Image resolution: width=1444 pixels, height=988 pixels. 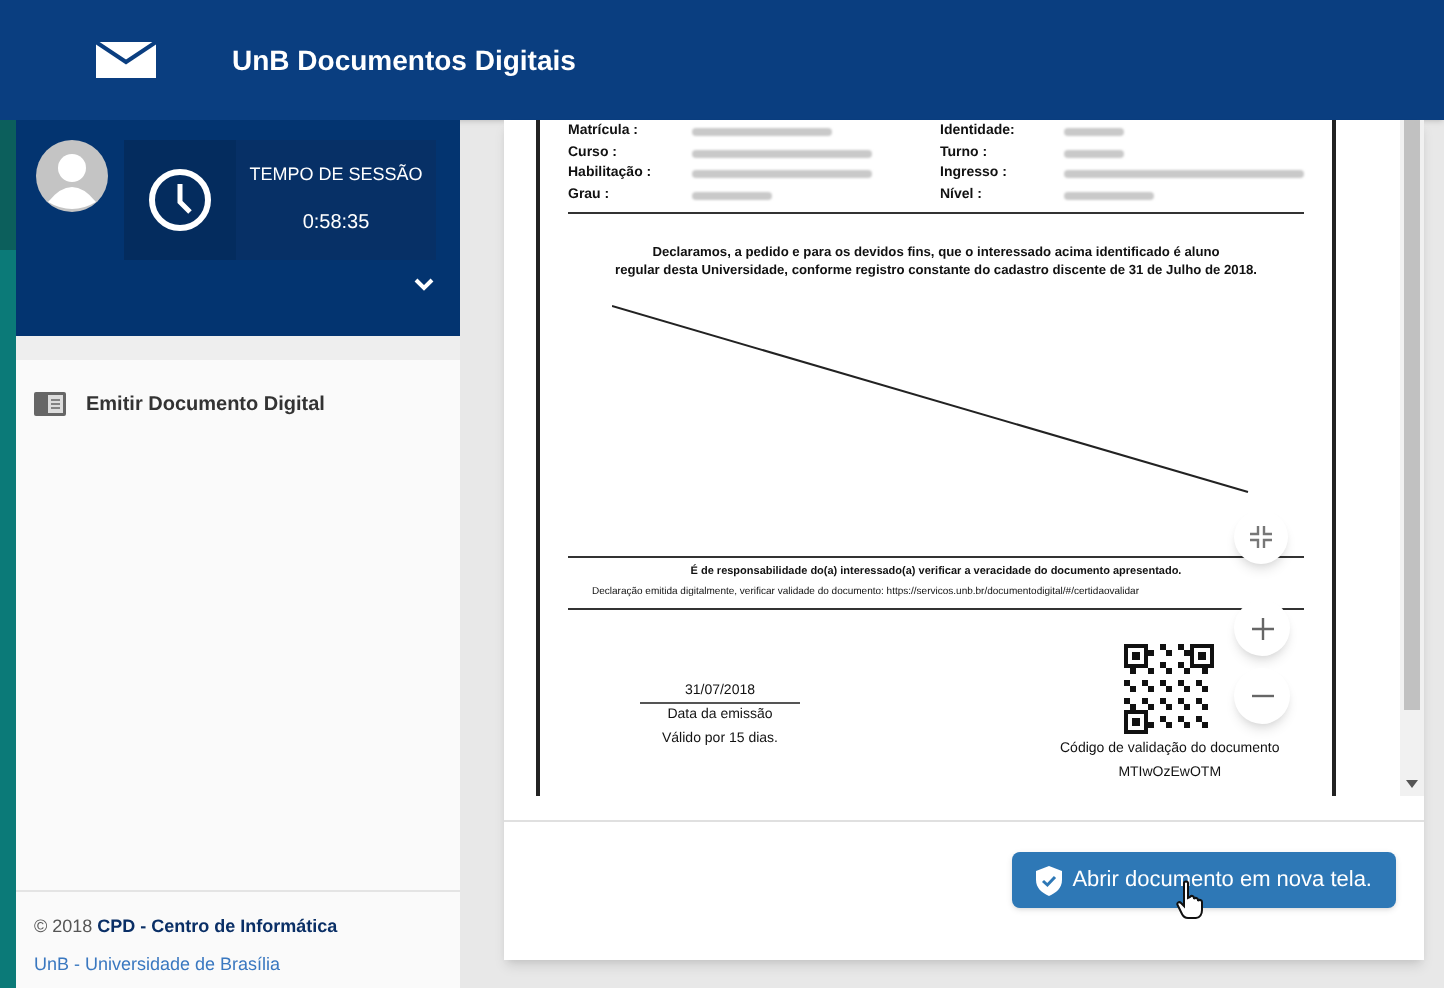 I want to click on app-title: UnB Documentos Digitais, so click(x=404, y=60).